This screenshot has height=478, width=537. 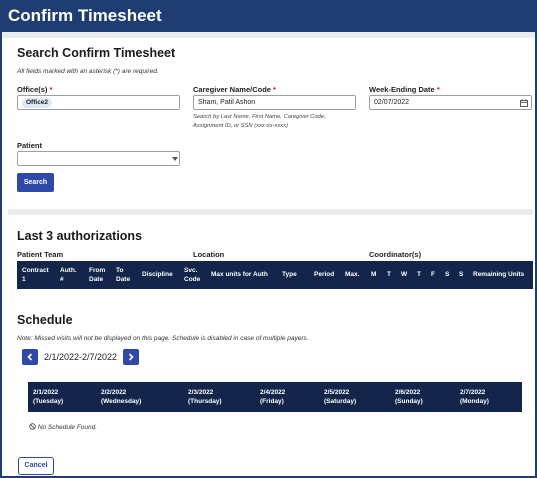 What do you see at coordinates (474, 397) in the screenshot?
I see `schedule-day-header: 2/7/2022 (Monday)` at bounding box center [474, 397].